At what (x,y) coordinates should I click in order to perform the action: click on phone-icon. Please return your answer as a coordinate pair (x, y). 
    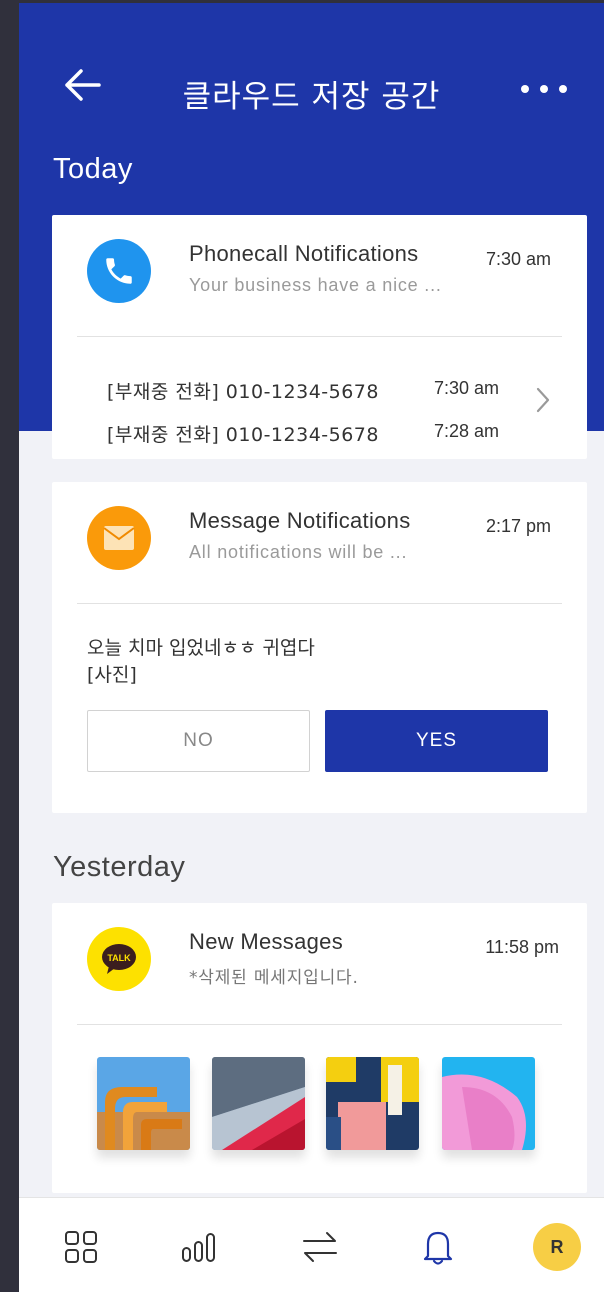
    Looking at the image, I should click on (119, 271).